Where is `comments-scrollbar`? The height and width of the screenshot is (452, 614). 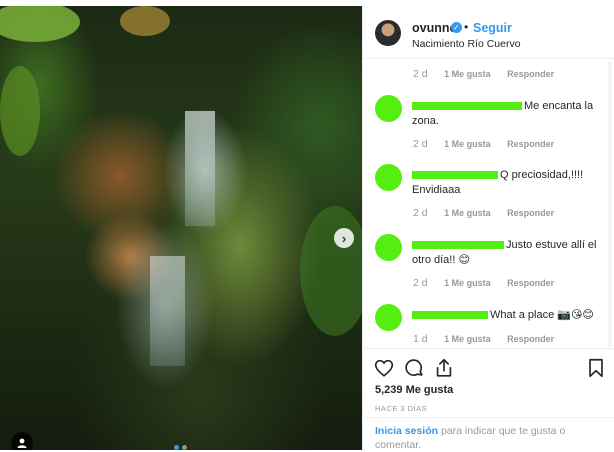 comments-scrollbar is located at coordinates (610, 204).